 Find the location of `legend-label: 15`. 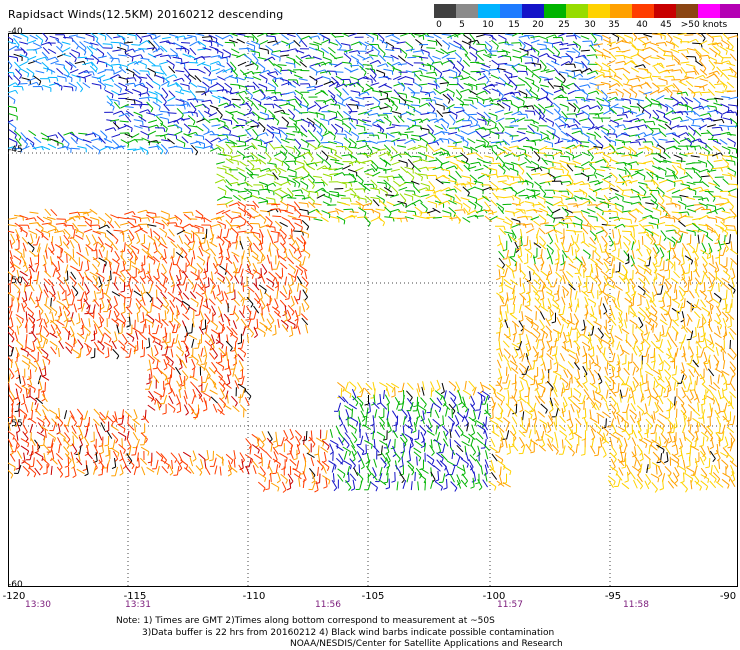

legend-label: 15 is located at coordinates (514, 25).